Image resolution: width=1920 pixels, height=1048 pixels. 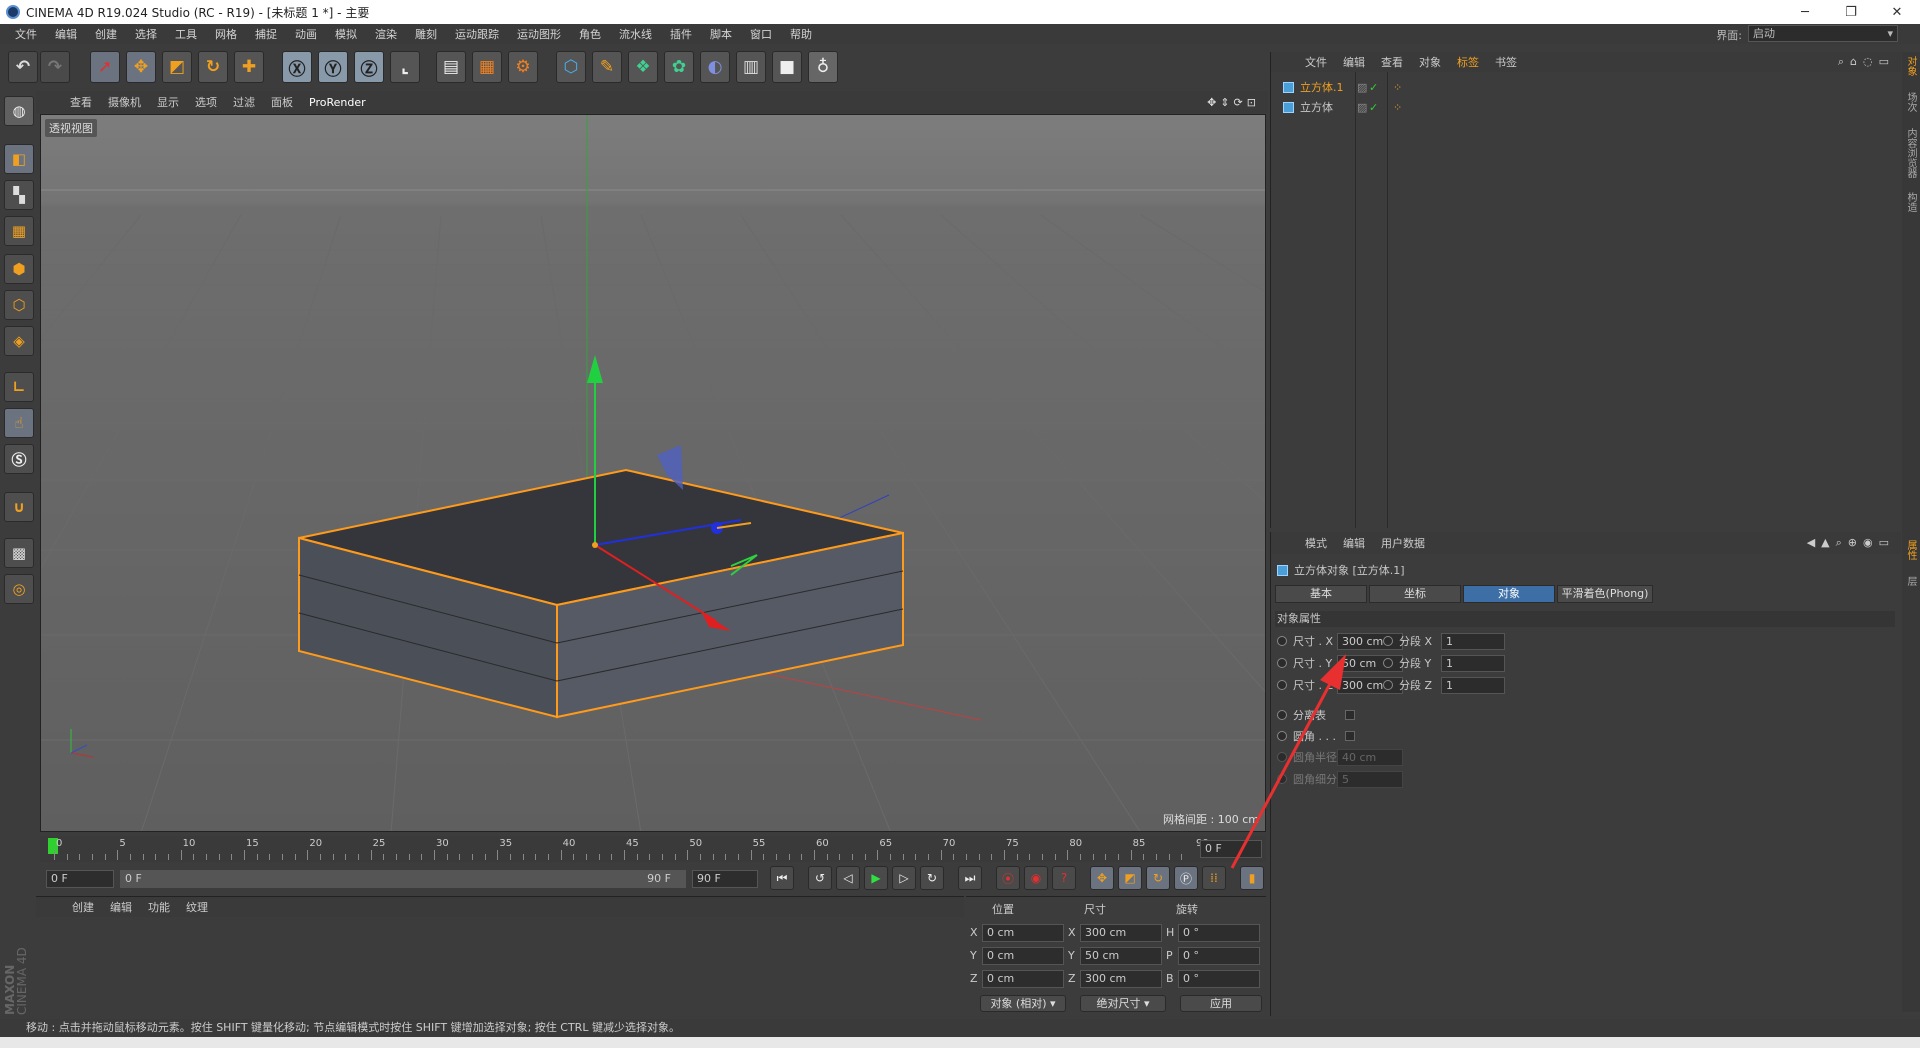 I want to click on menu-character: 角色, so click(x=590, y=34).